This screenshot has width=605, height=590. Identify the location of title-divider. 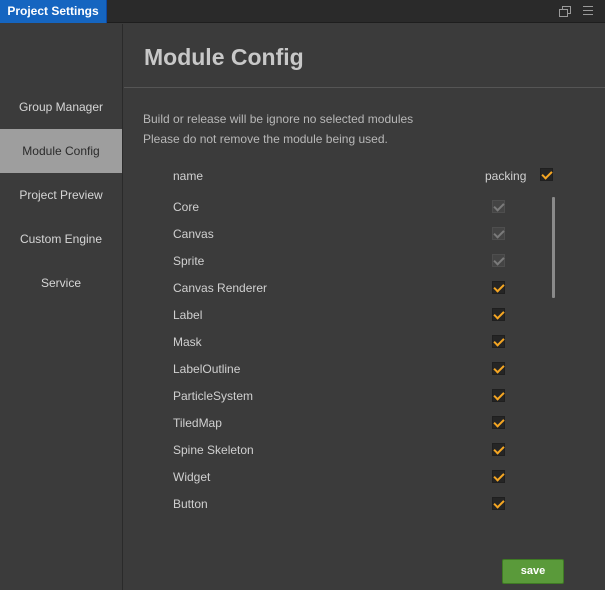
(364, 87).